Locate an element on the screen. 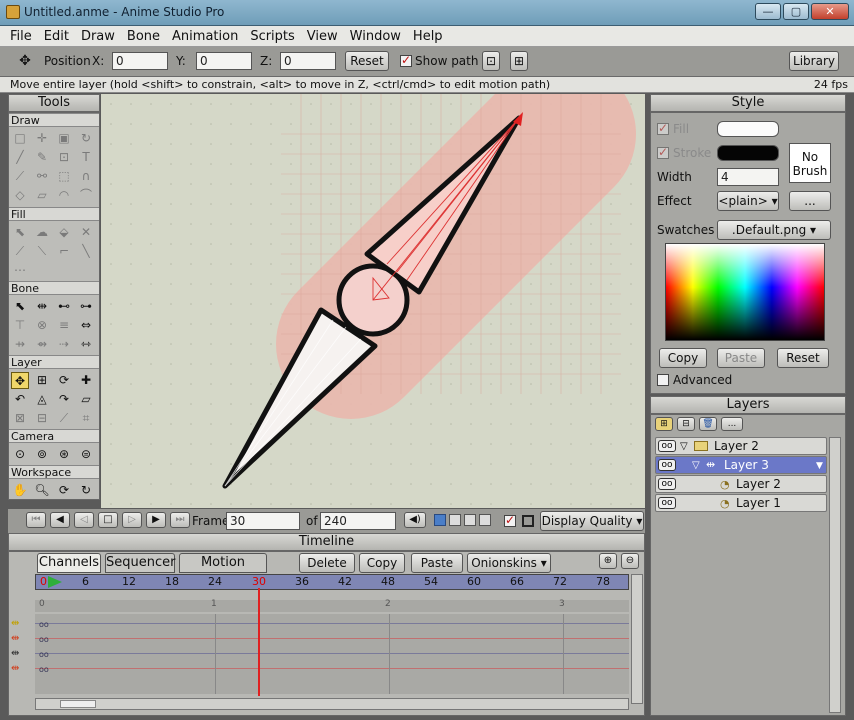  keyframe-row-4: oo is located at coordinates (44, 669).